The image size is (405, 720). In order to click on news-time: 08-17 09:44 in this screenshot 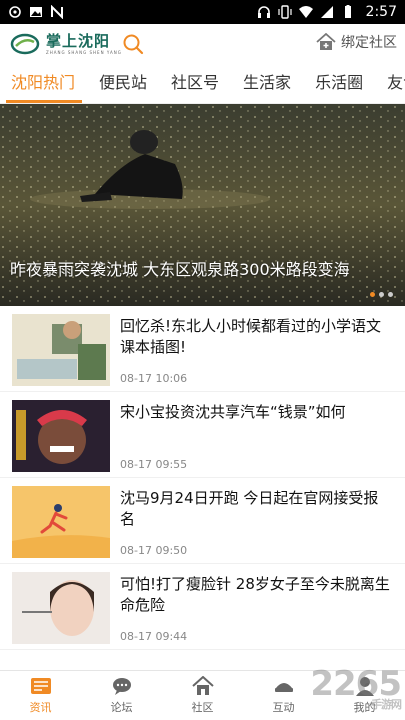, I will do `click(154, 636)`.